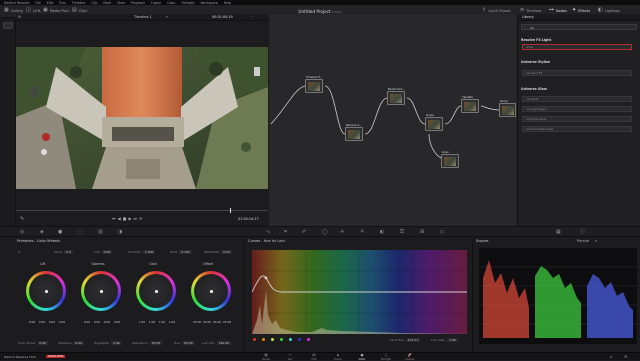 The width and height of the screenshot is (640, 361). What do you see at coordinates (577, 99) in the screenshot?
I see `effect-uni-glow: uni.Glow` at bounding box center [577, 99].